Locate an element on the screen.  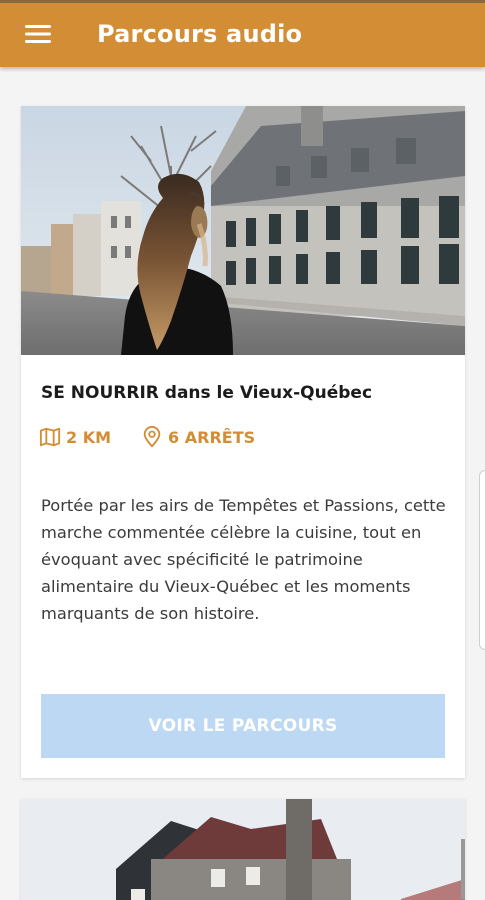
map-icon is located at coordinates (50, 437).